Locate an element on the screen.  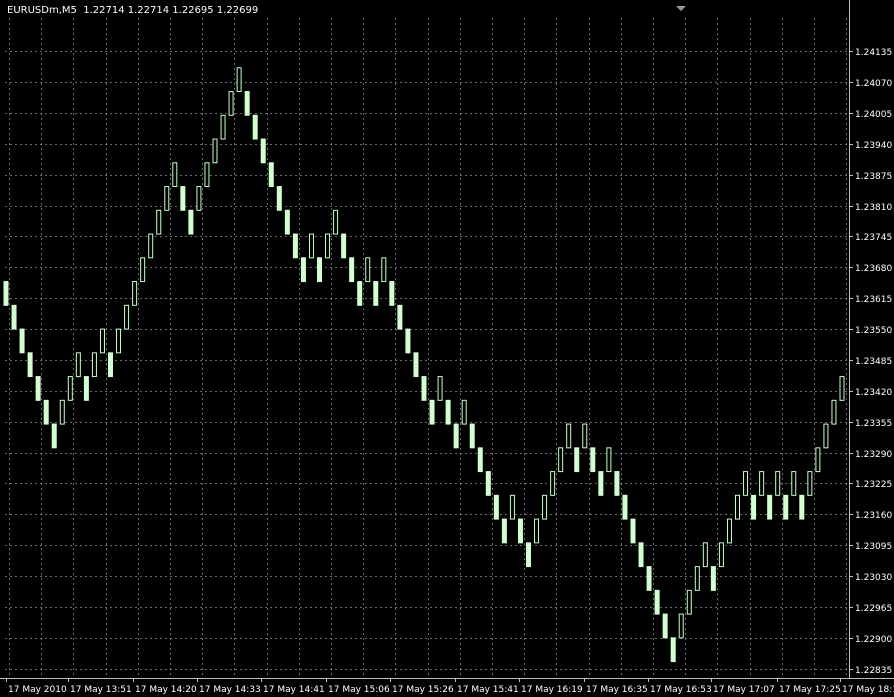
y-tick-label: 1.23940 is located at coordinates (873, 146).